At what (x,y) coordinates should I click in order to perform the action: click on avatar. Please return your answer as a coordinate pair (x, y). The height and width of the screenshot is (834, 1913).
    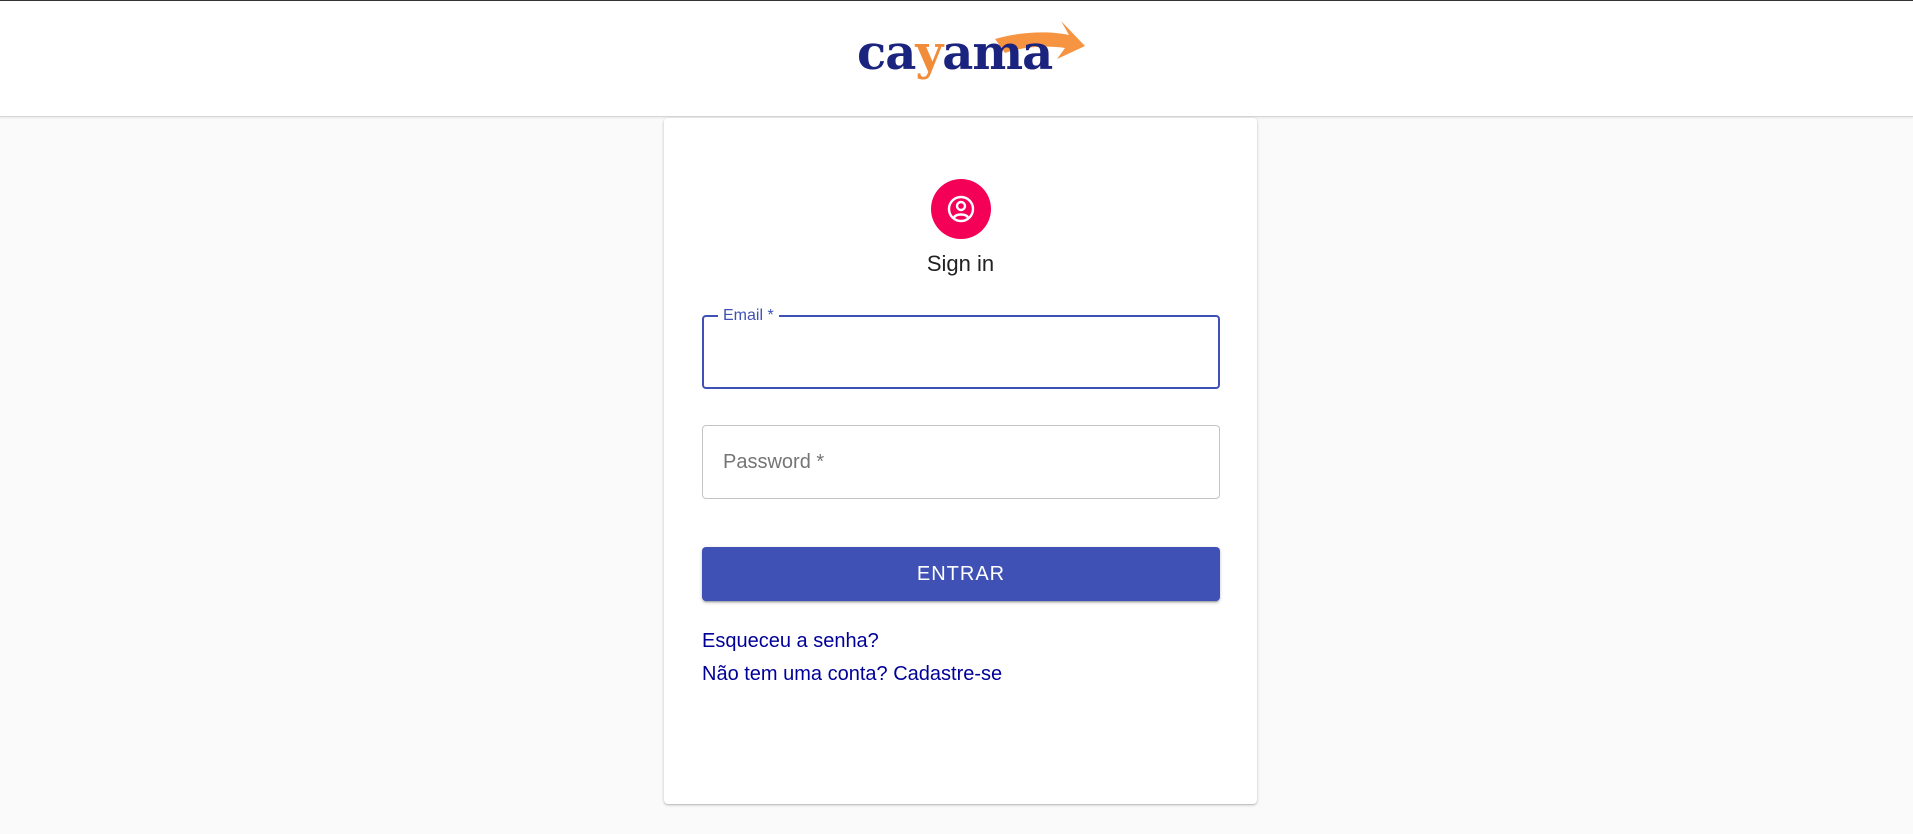
    Looking at the image, I should click on (961, 209).